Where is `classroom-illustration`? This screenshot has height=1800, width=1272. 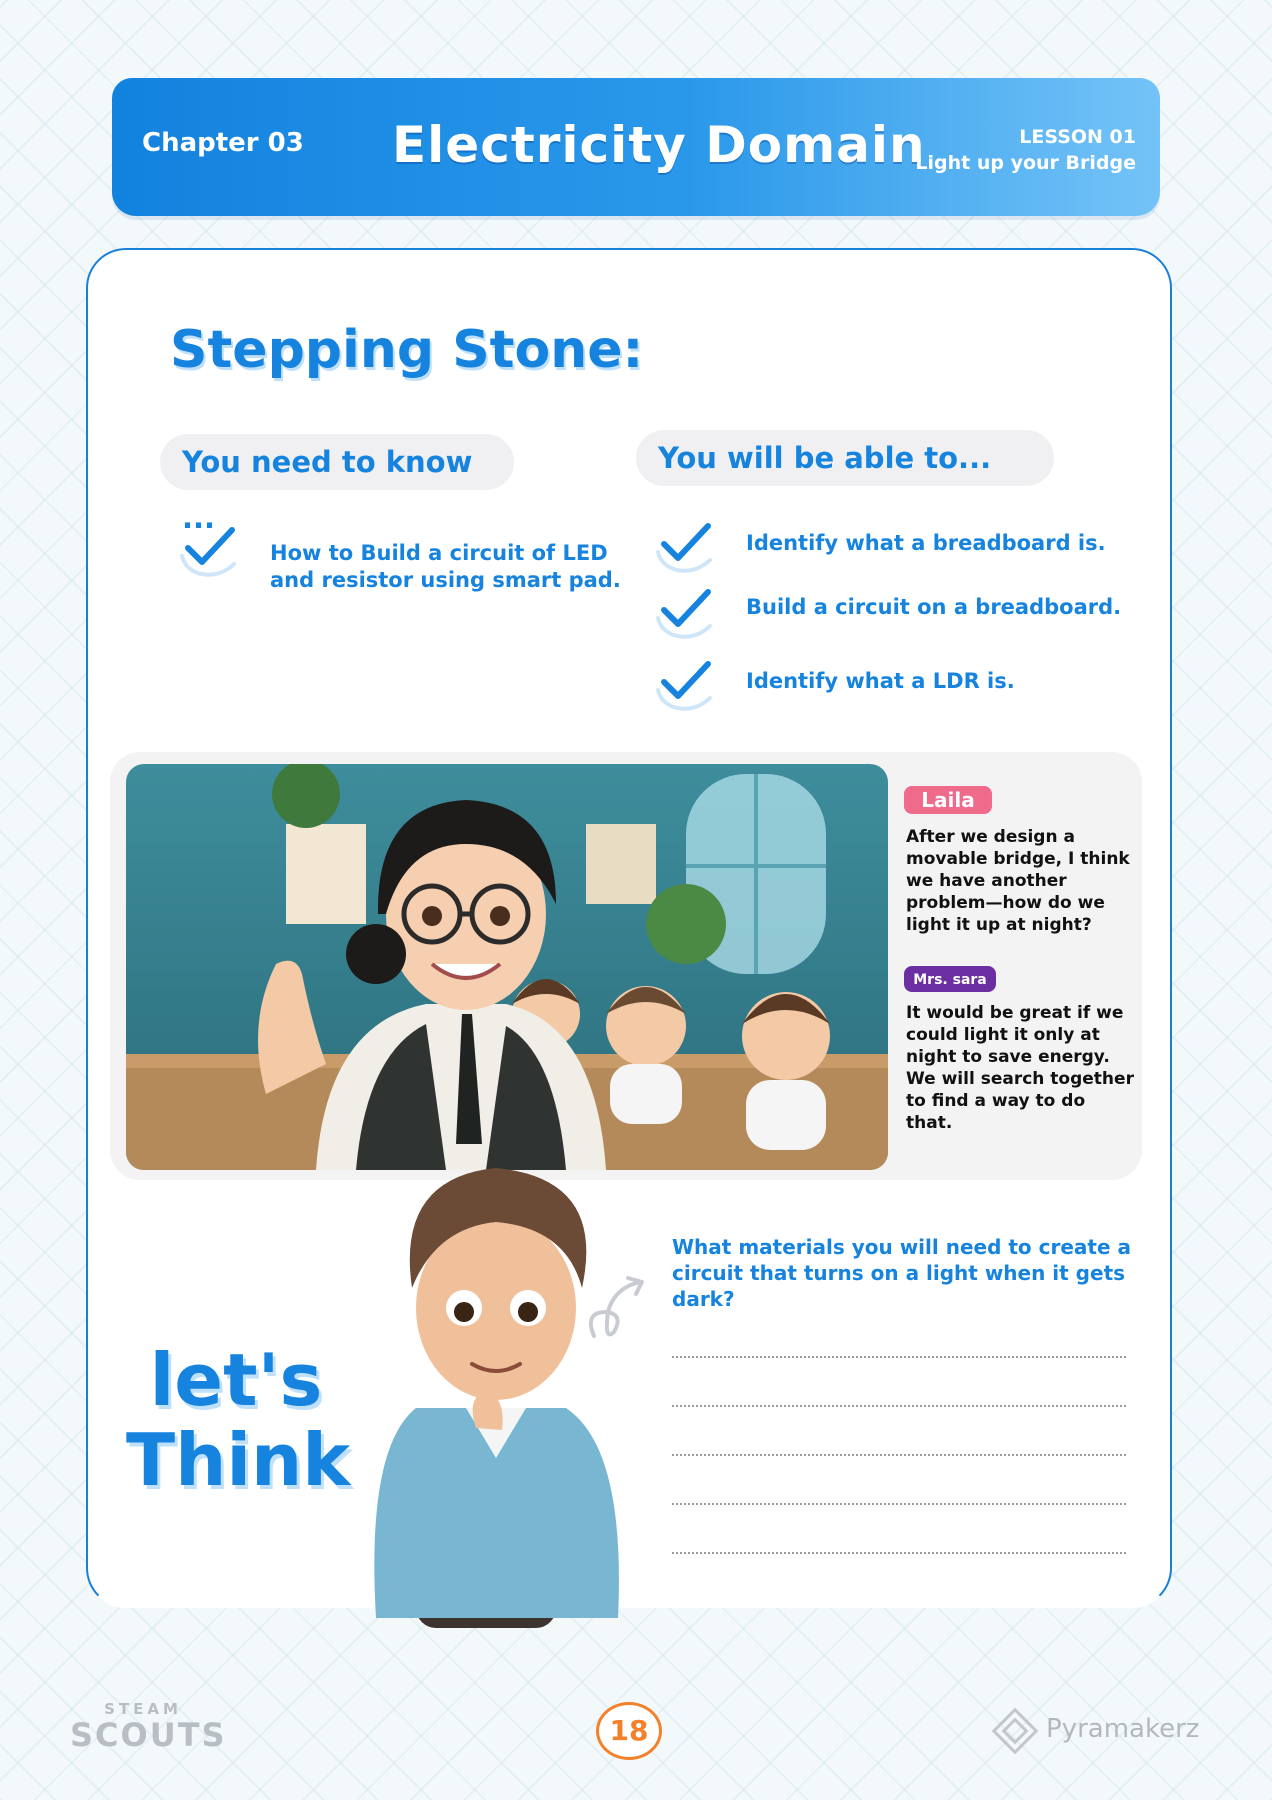 classroom-illustration is located at coordinates (507, 967).